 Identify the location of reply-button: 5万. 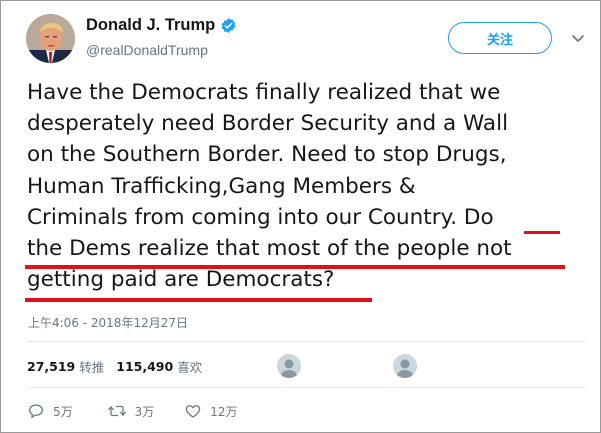
(50, 411).